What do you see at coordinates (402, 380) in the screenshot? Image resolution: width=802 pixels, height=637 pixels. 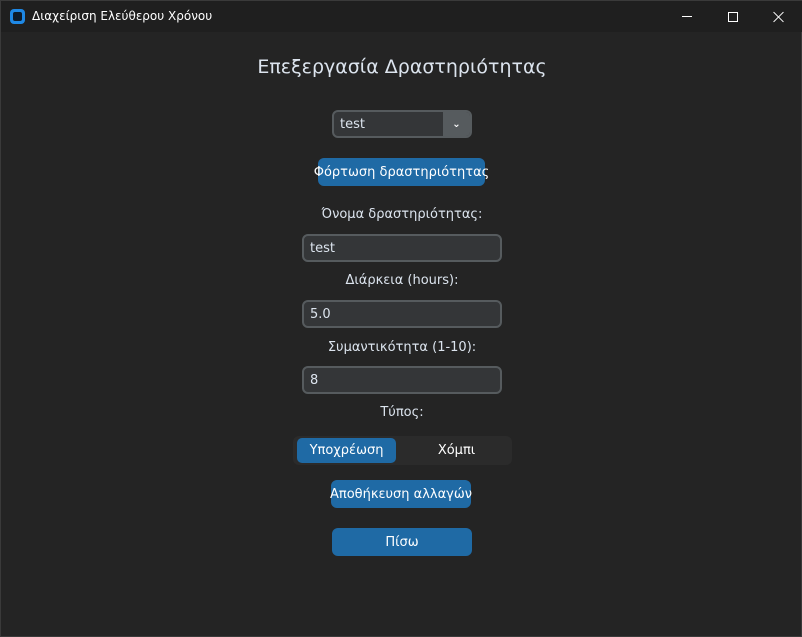 I see `importance-input` at bounding box center [402, 380].